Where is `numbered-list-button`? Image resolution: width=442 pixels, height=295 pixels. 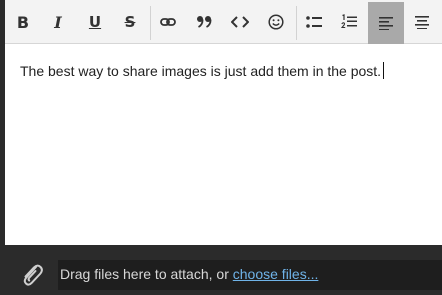
numbered-list-button is located at coordinates (349, 22).